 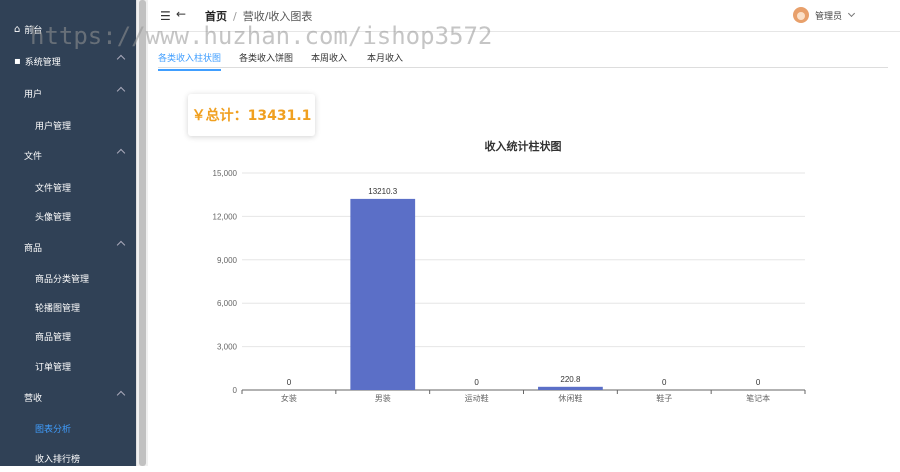 What do you see at coordinates (62, 279) in the screenshot?
I see `sidebar-item-label: 商品分类管理` at bounding box center [62, 279].